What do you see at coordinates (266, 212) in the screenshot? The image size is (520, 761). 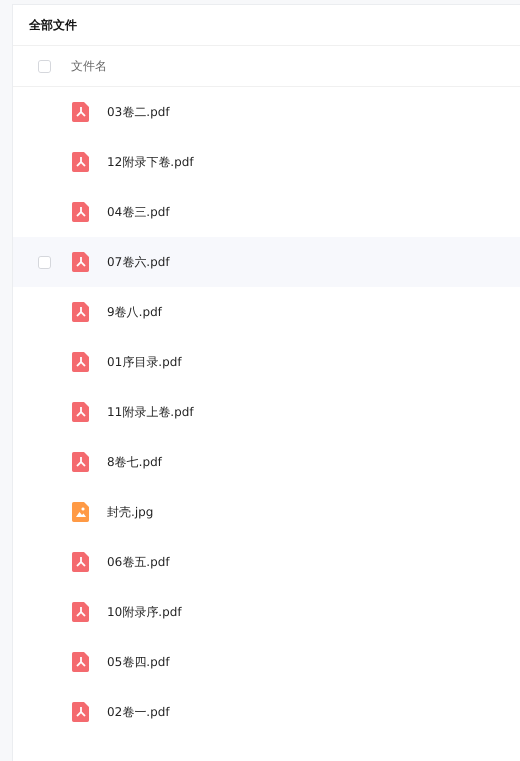 I see `file-row: 04卷三.pdf` at bounding box center [266, 212].